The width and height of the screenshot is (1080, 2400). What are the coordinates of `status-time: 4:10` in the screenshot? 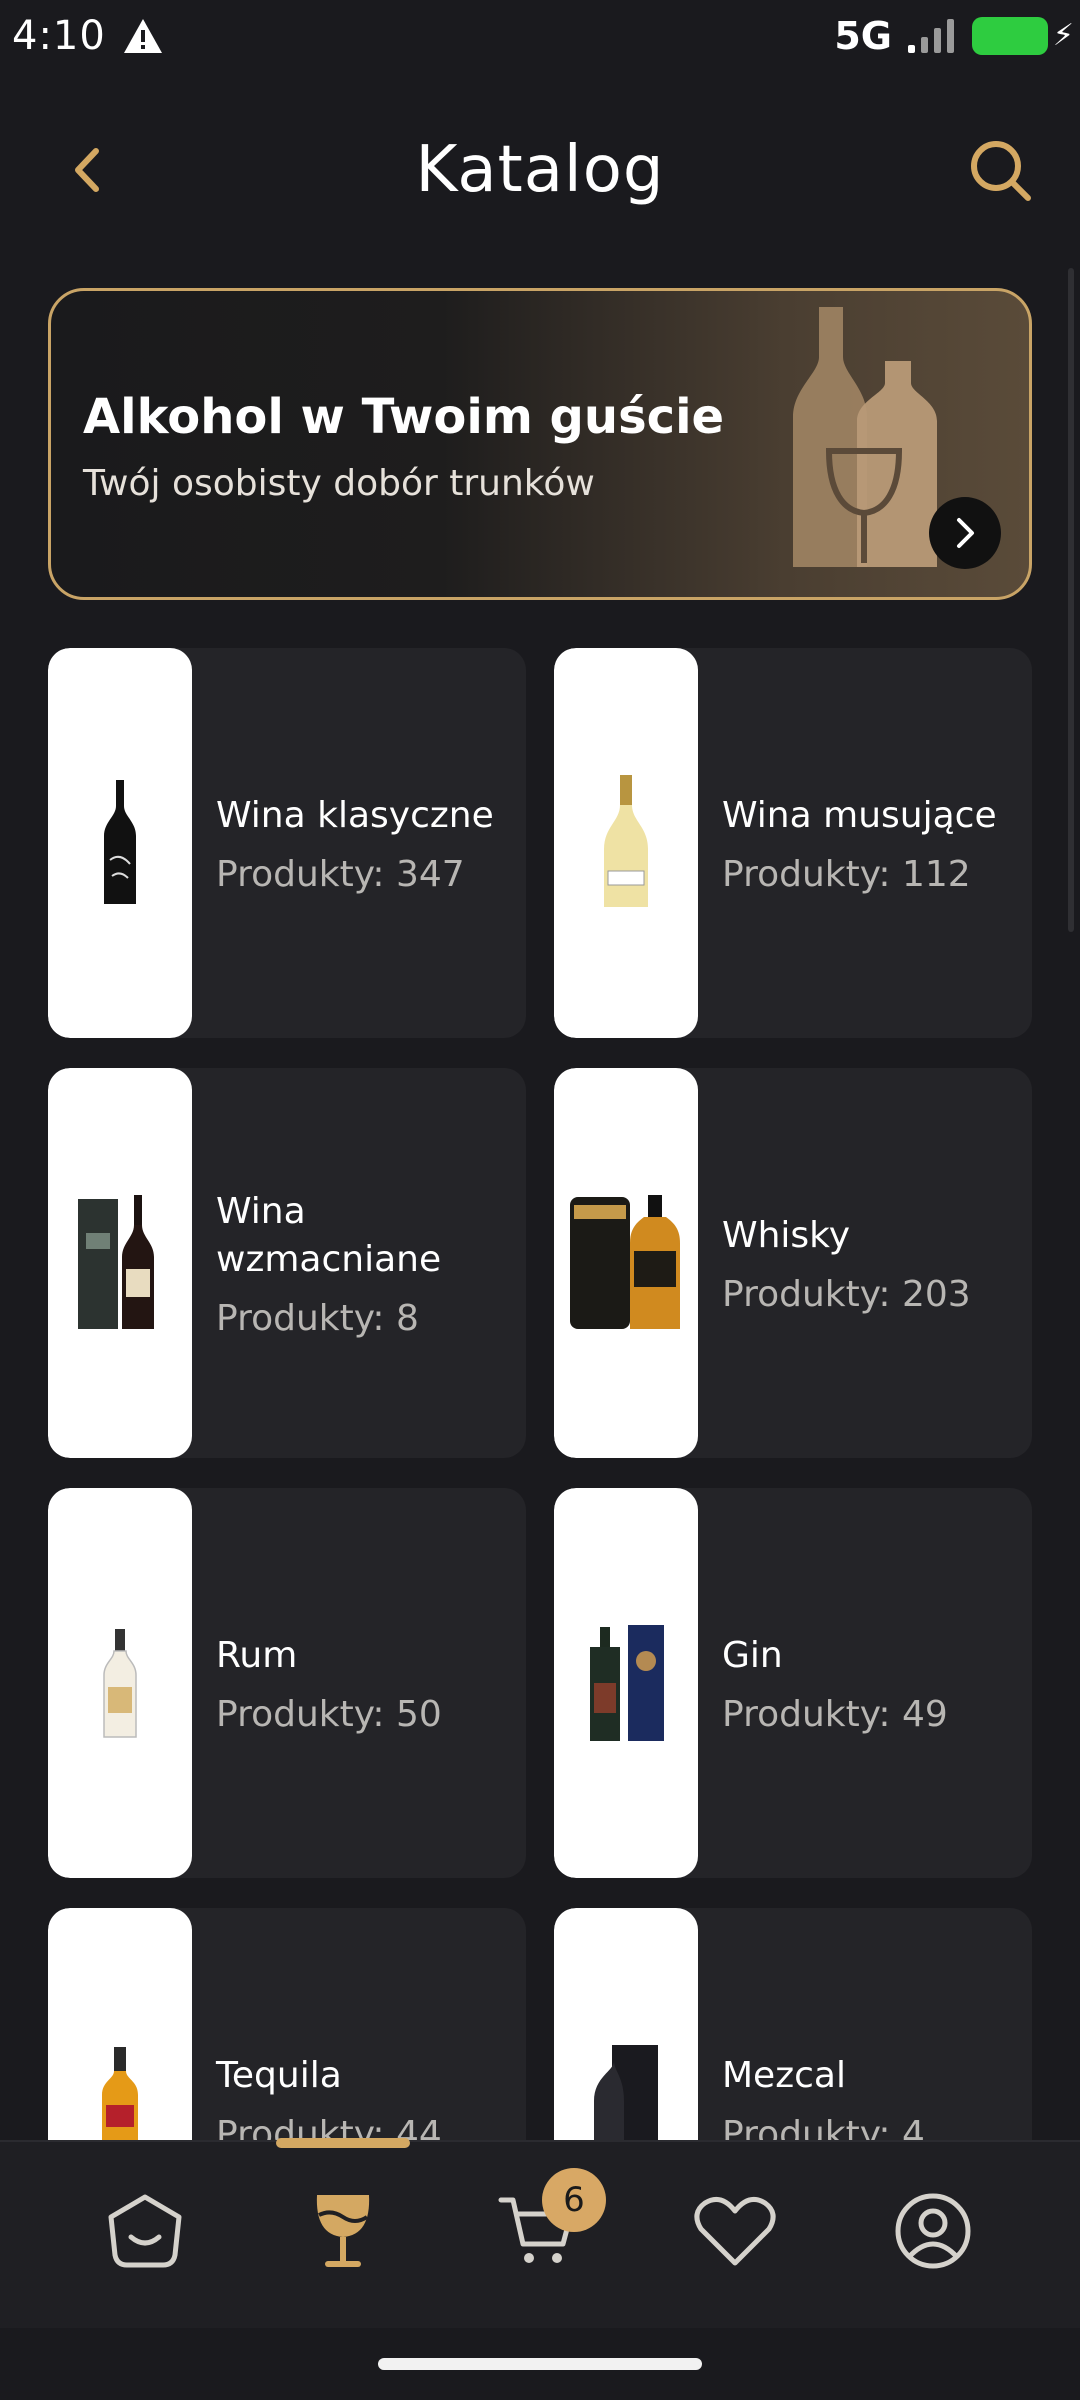 It's located at (59, 36).